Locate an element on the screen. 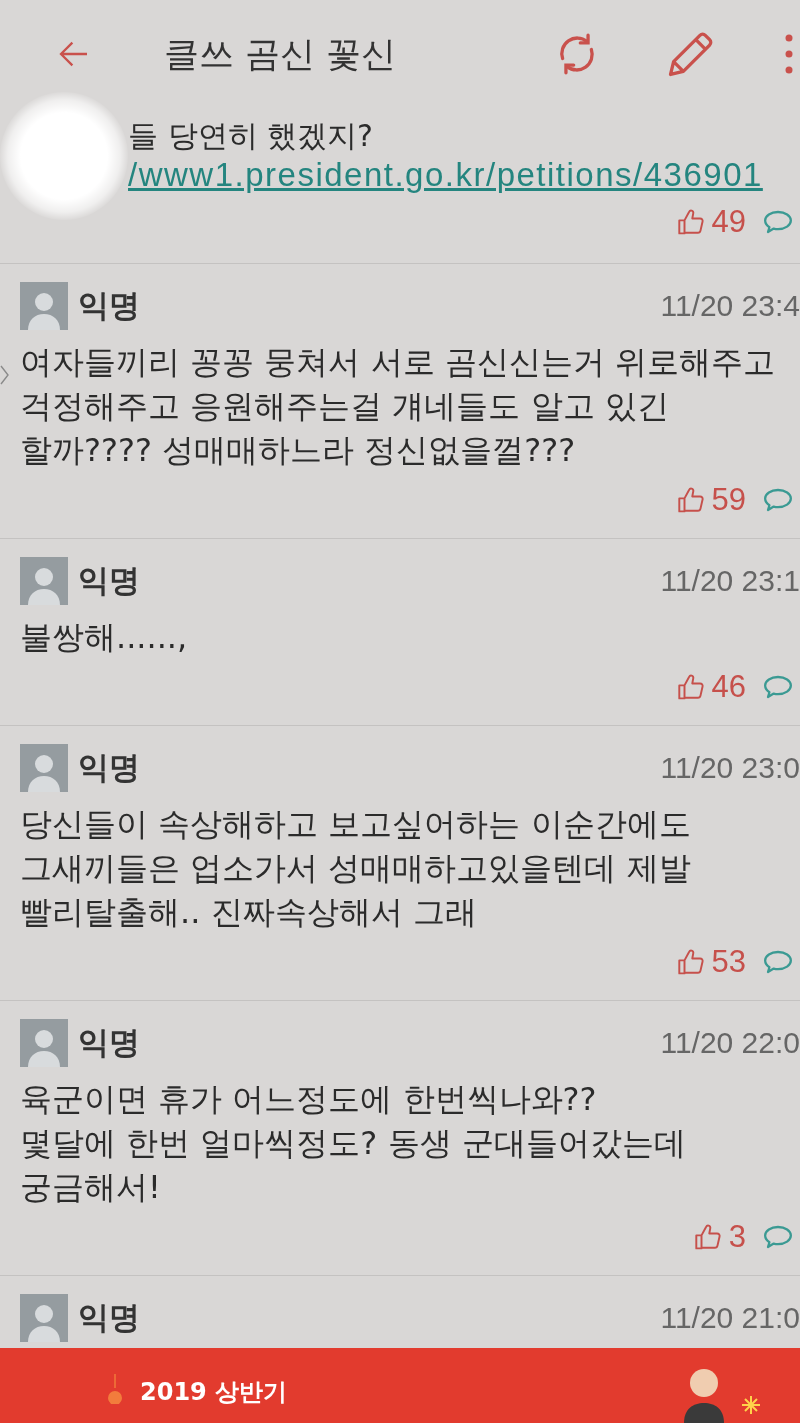 The height and width of the screenshot is (1423, 800). comment-text: 육군이면 휴가 어느정도에 한번씩나와?? 몇달에 한번 얼마씩정도? 동생 군대들어갔는데 궁금해서! is located at coordinates (353, 1143).